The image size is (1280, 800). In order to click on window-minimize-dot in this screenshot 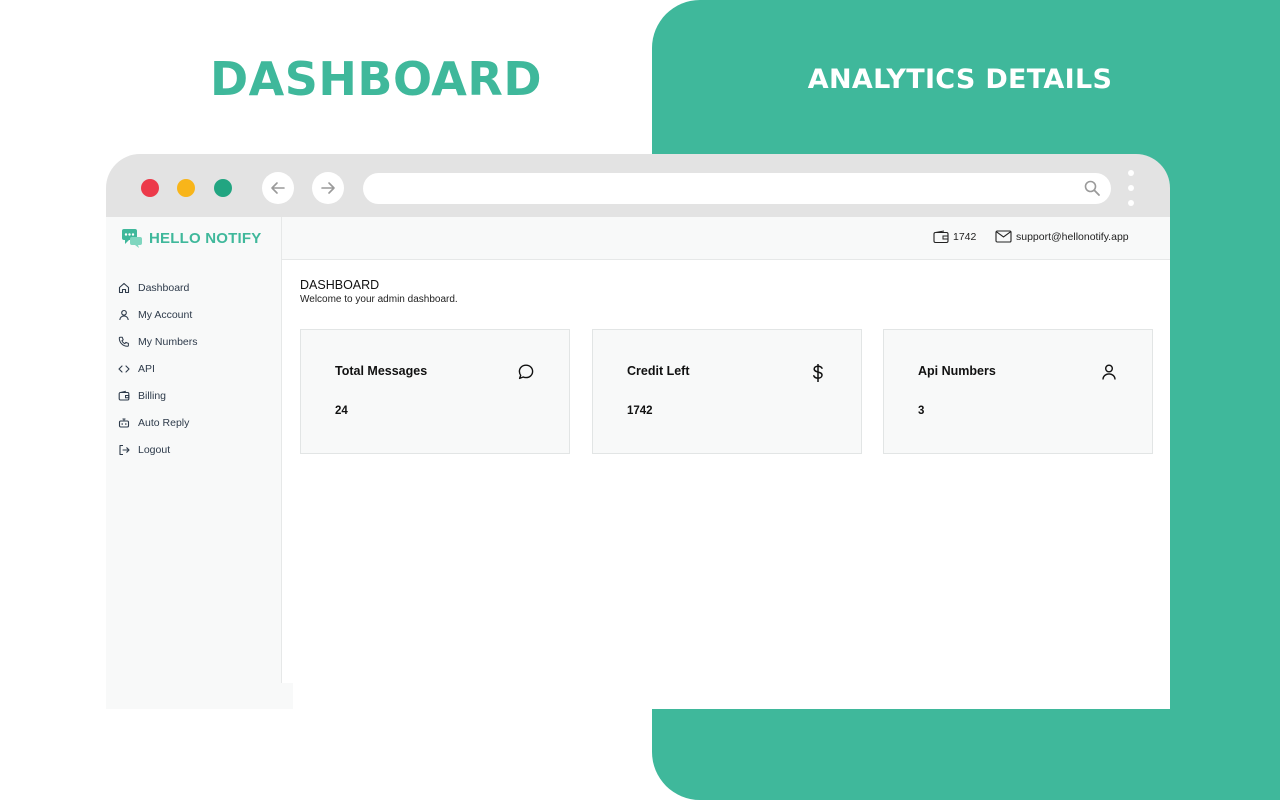, I will do `click(186, 188)`.